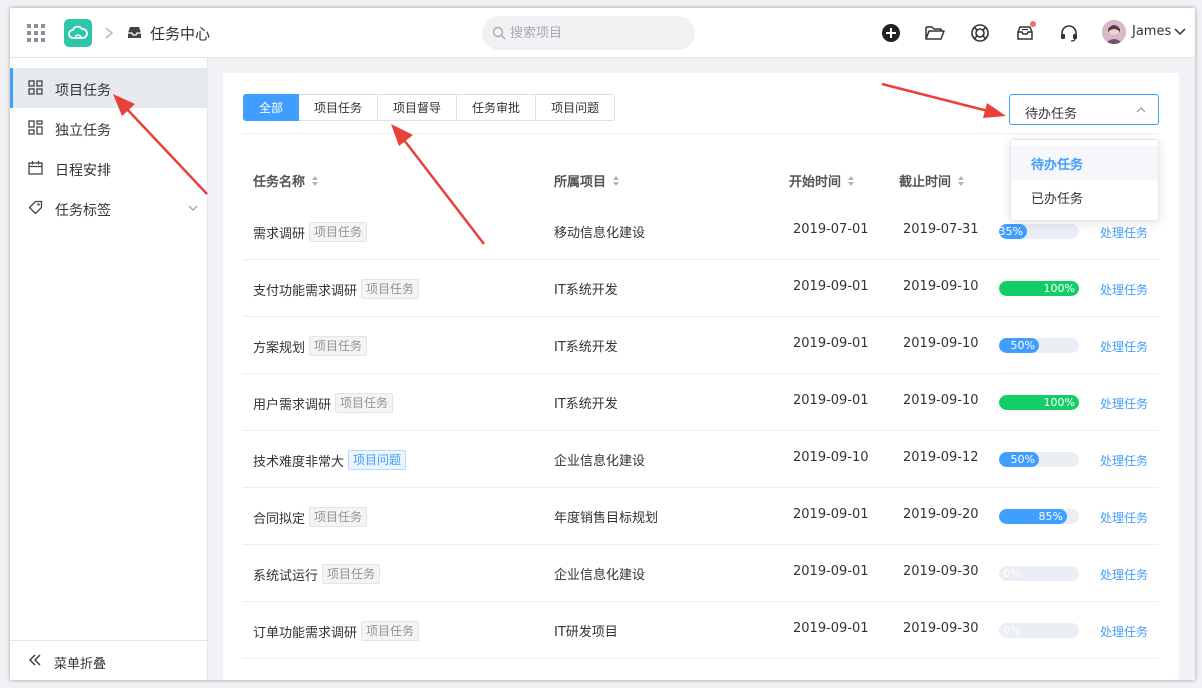 Image resolution: width=1202 pixels, height=688 pixels. What do you see at coordinates (286, 576) in the screenshot?
I see `task-name: 系统试运行` at bounding box center [286, 576].